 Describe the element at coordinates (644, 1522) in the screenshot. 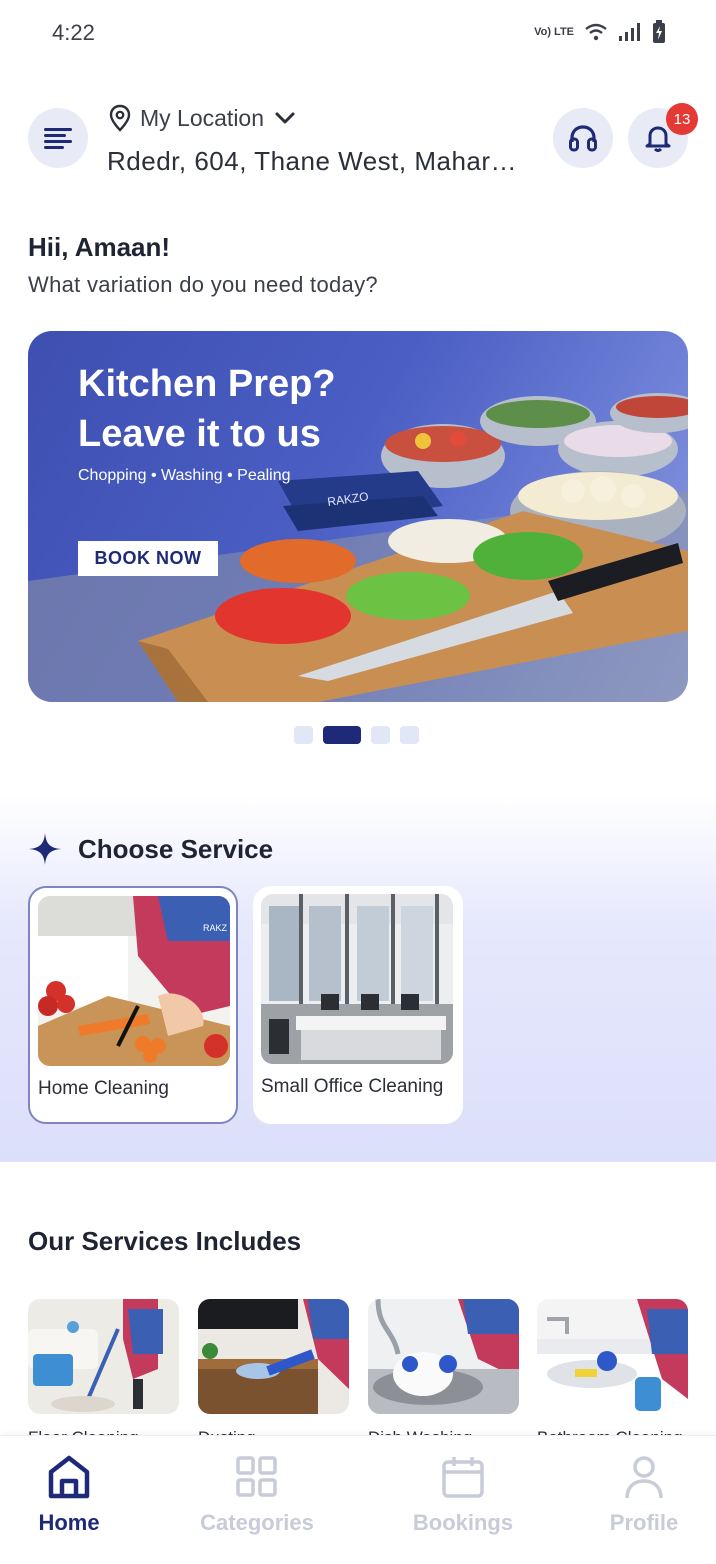

I see `nav-profile-label: Profile` at that location.